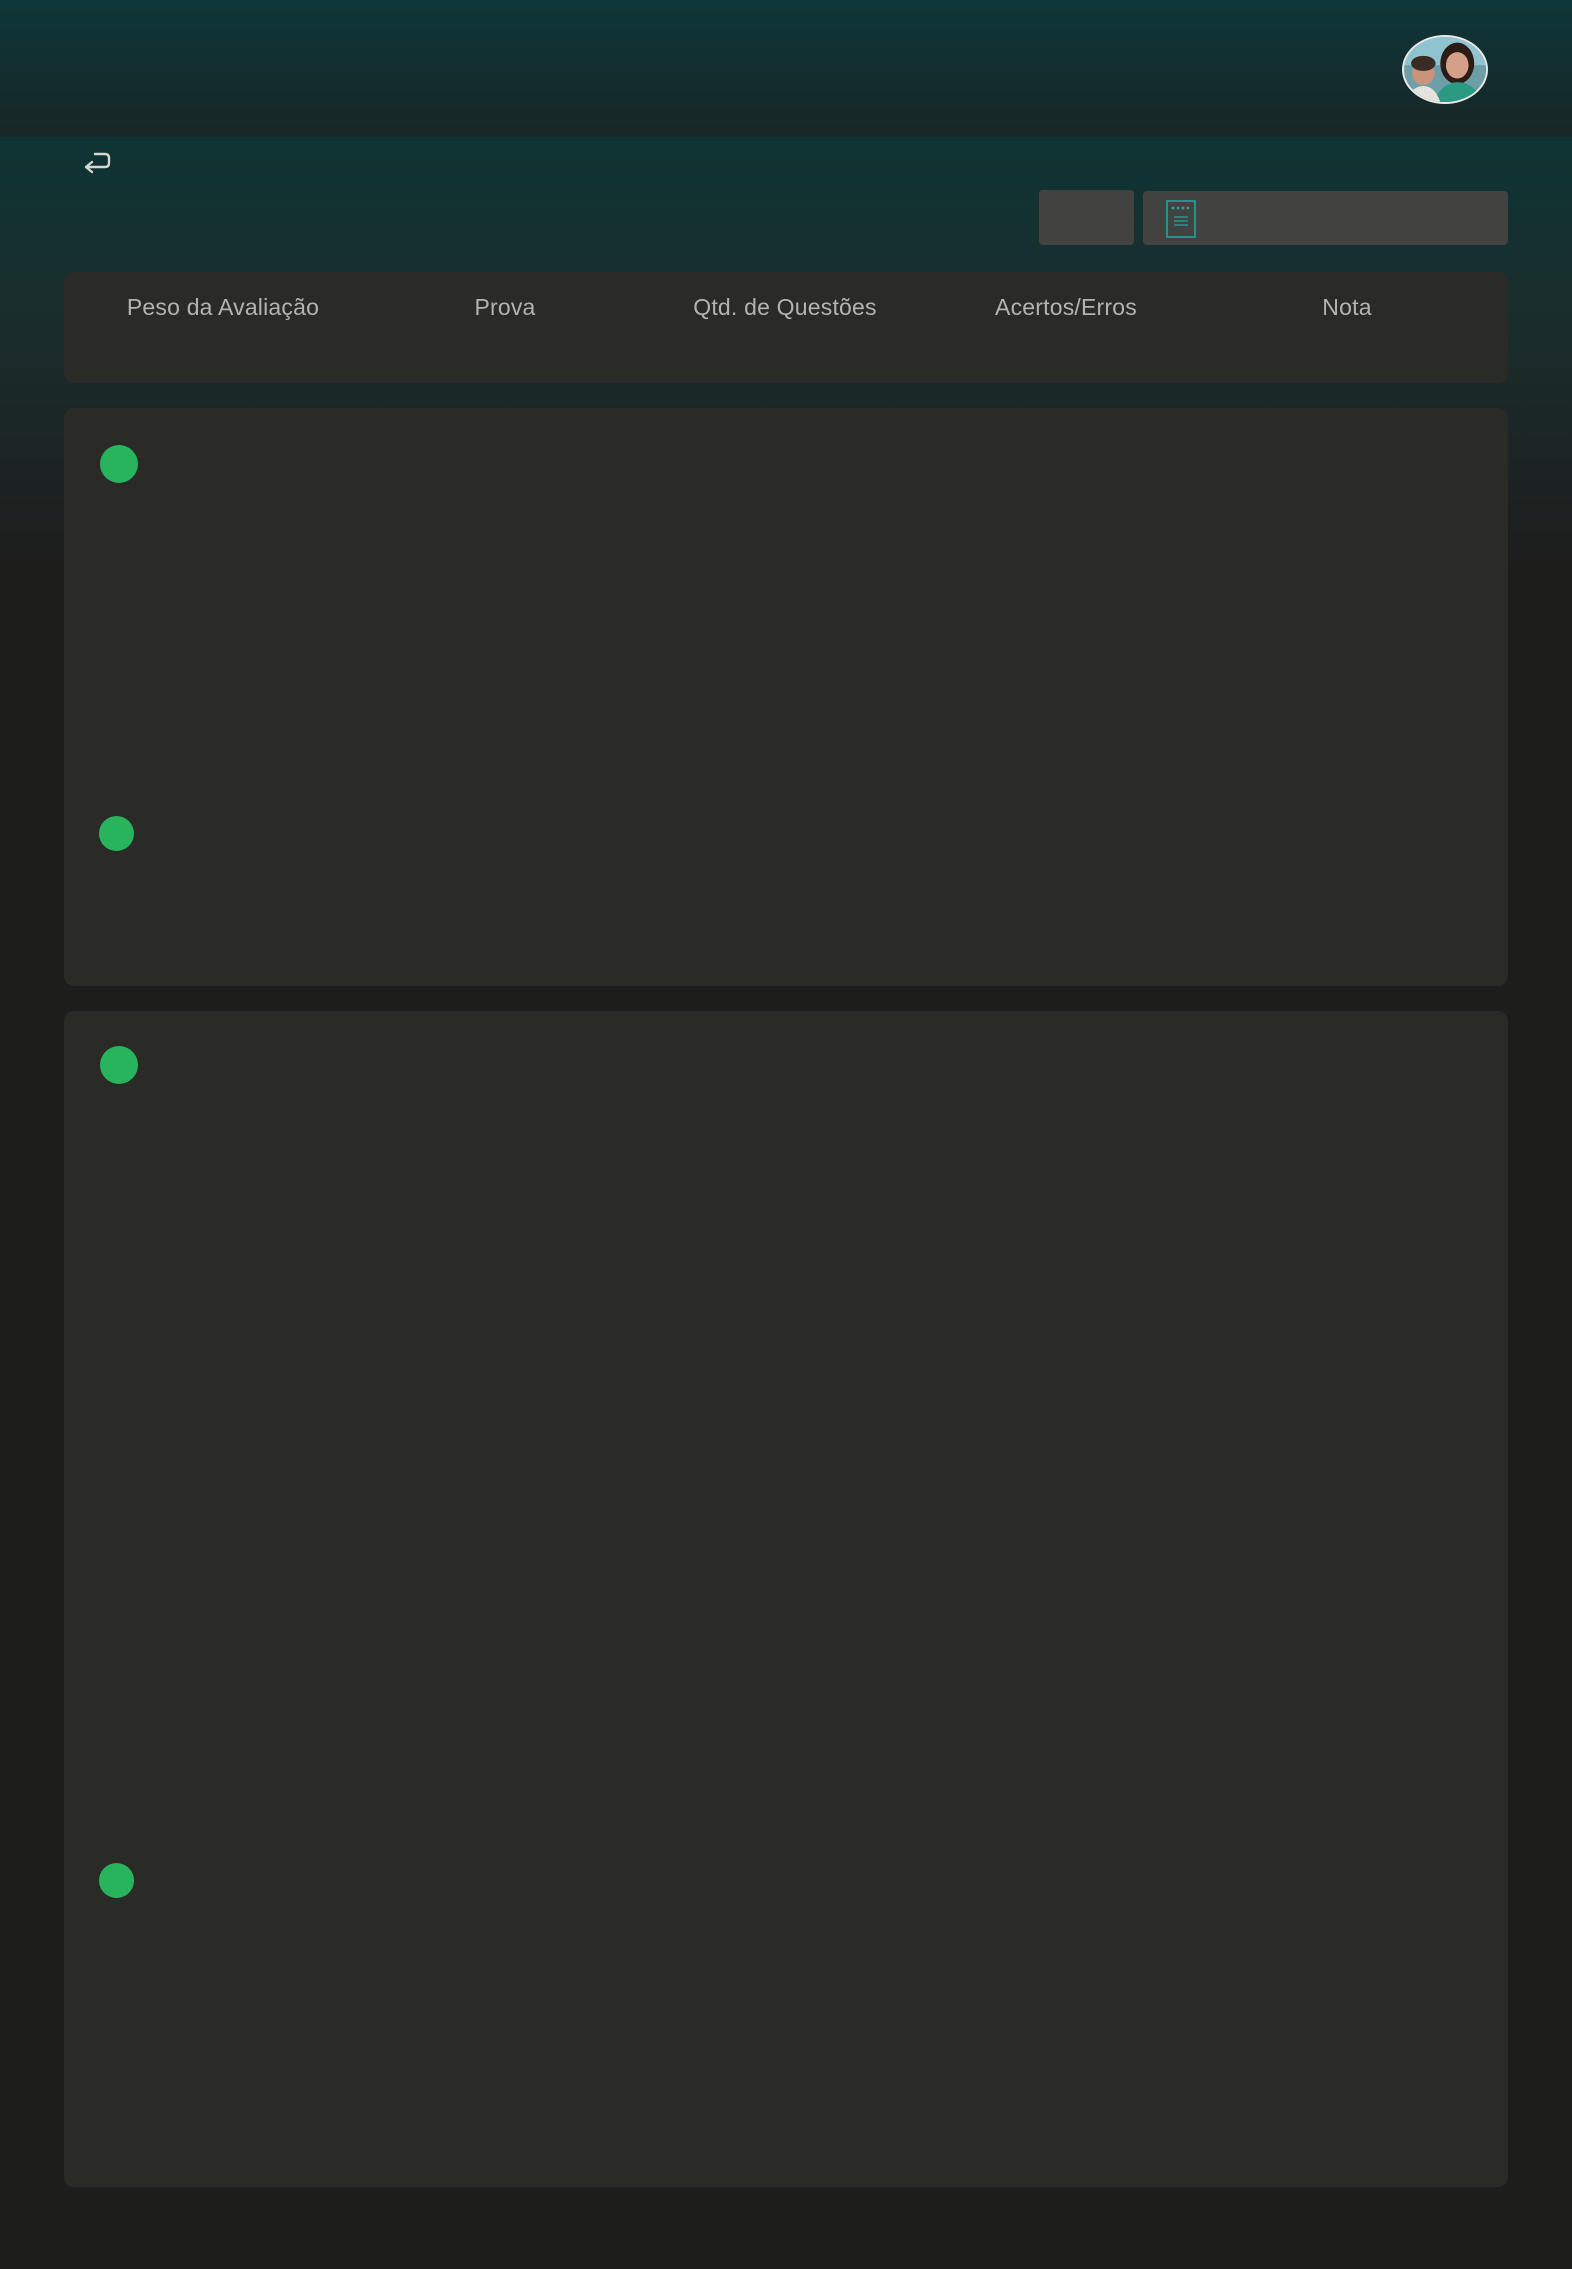 Image resolution: width=1572 pixels, height=2269 pixels. Describe the element at coordinates (223, 307) in the screenshot. I see `column-header-peso: Peso da Avaliação` at that location.